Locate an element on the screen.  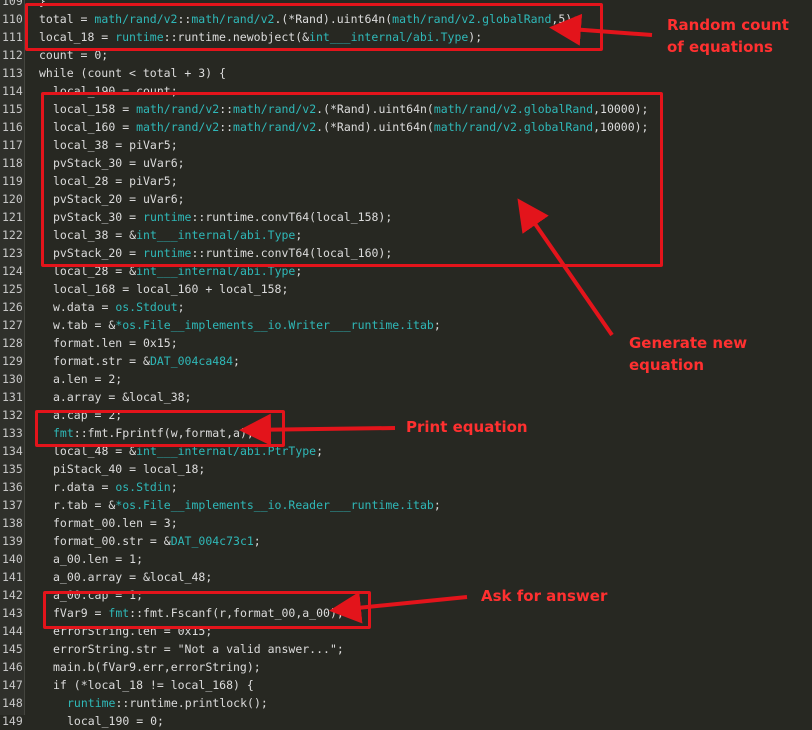
annotation-generate-equation: Generate new equation is located at coordinates (688, 354).